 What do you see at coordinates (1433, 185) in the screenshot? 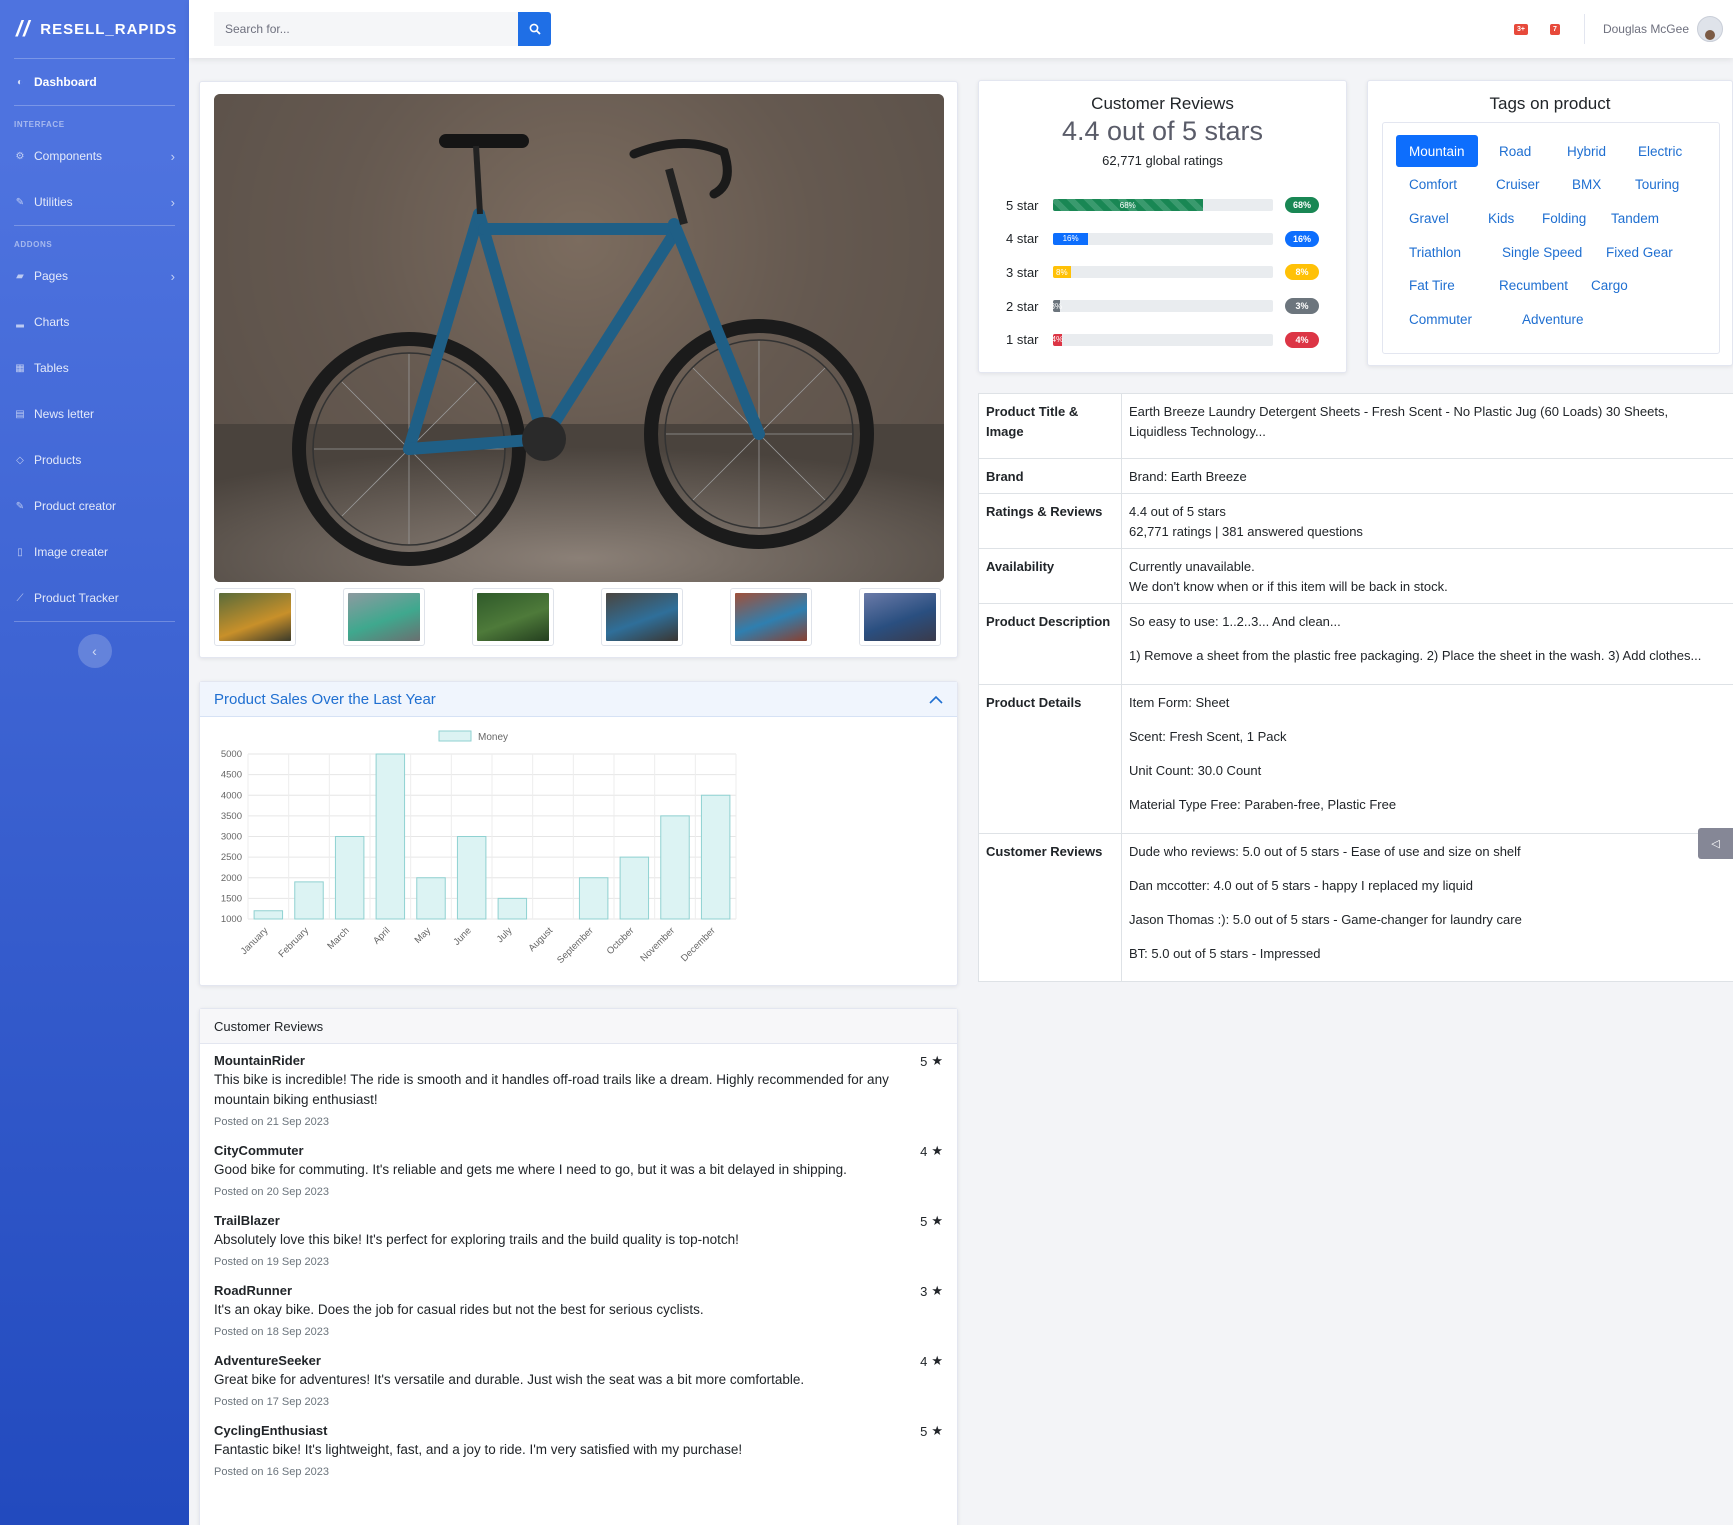
I see `tag-comfort: Comfort` at bounding box center [1433, 185].